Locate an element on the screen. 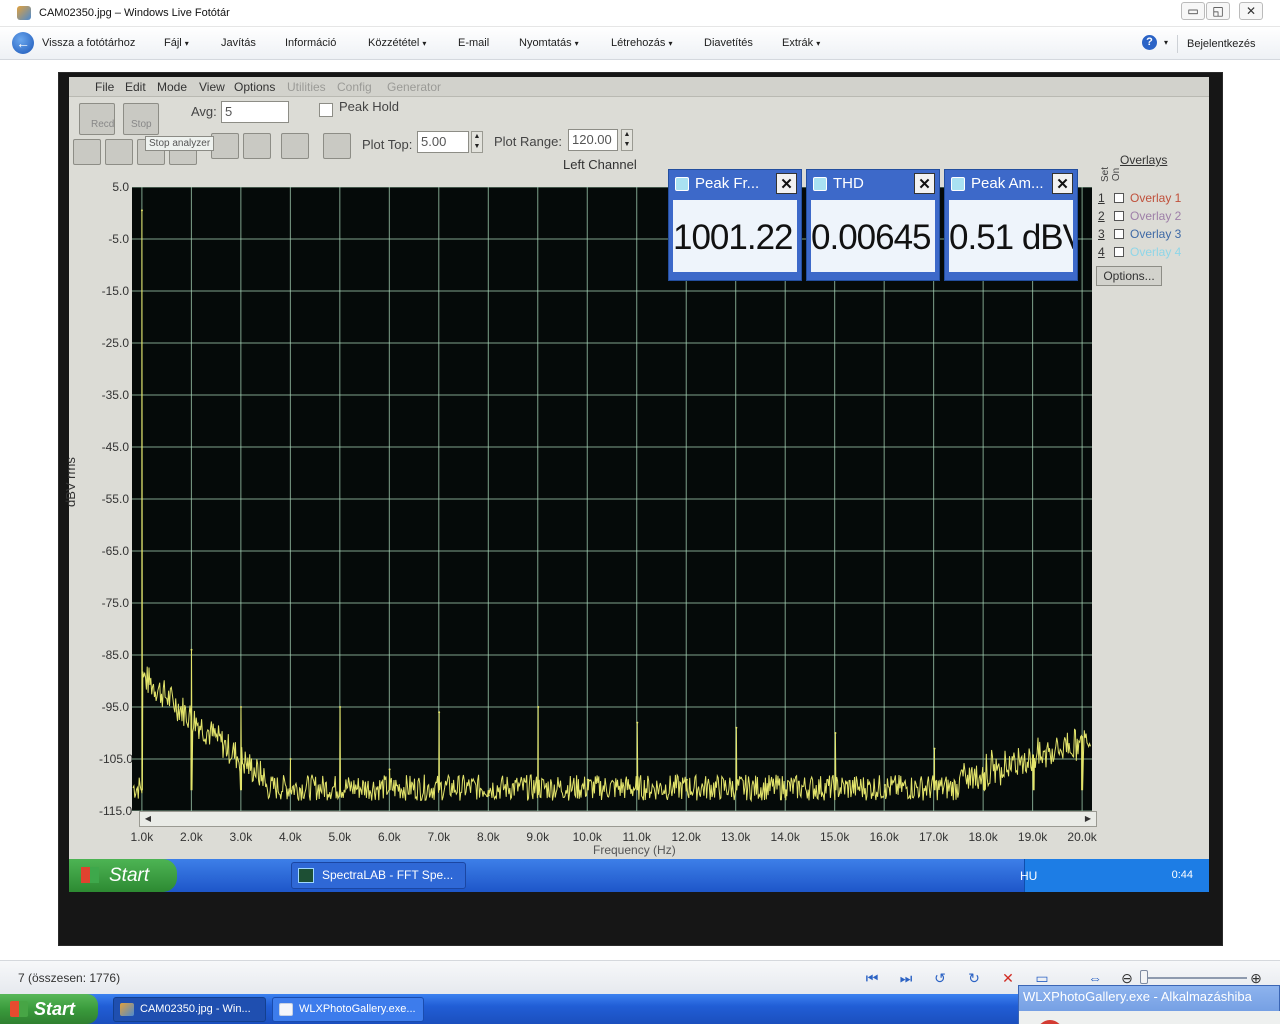 Image resolution: width=1280 pixels, height=1024 pixels. menu-item-label: Közzététel is located at coordinates (394, 43).